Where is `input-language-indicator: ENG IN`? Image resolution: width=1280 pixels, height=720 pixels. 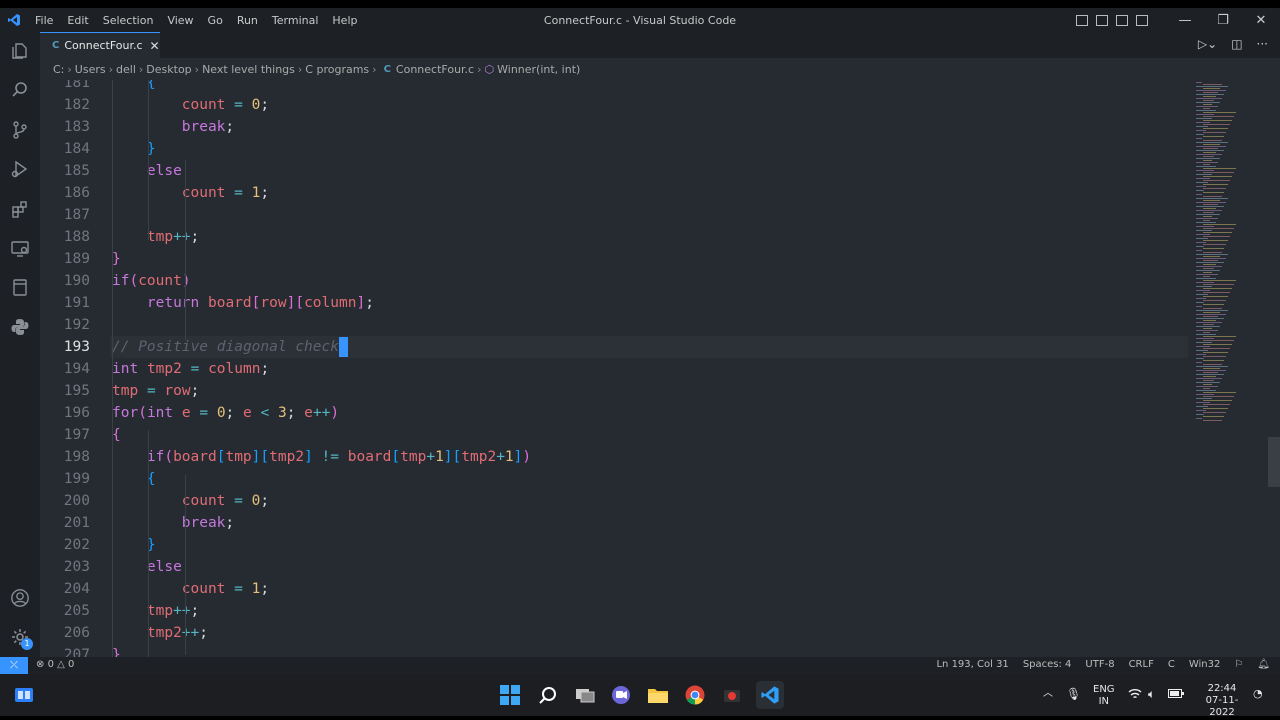
input-language-indicator: ENG IN is located at coordinates (1104, 696).